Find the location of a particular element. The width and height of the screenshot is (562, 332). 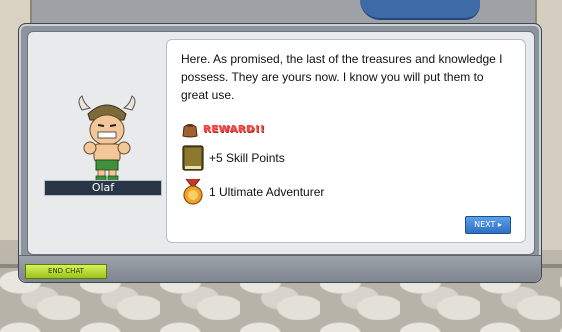

reward-bag-icon is located at coordinates (190, 131).